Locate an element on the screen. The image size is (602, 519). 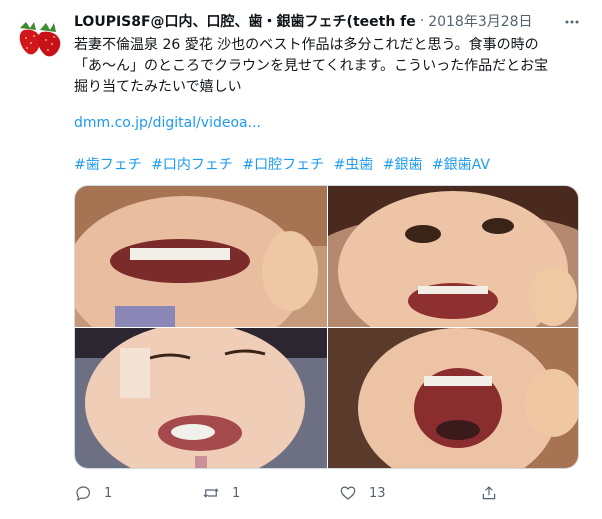
hashtag: #歯フェチ is located at coordinates (108, 165).